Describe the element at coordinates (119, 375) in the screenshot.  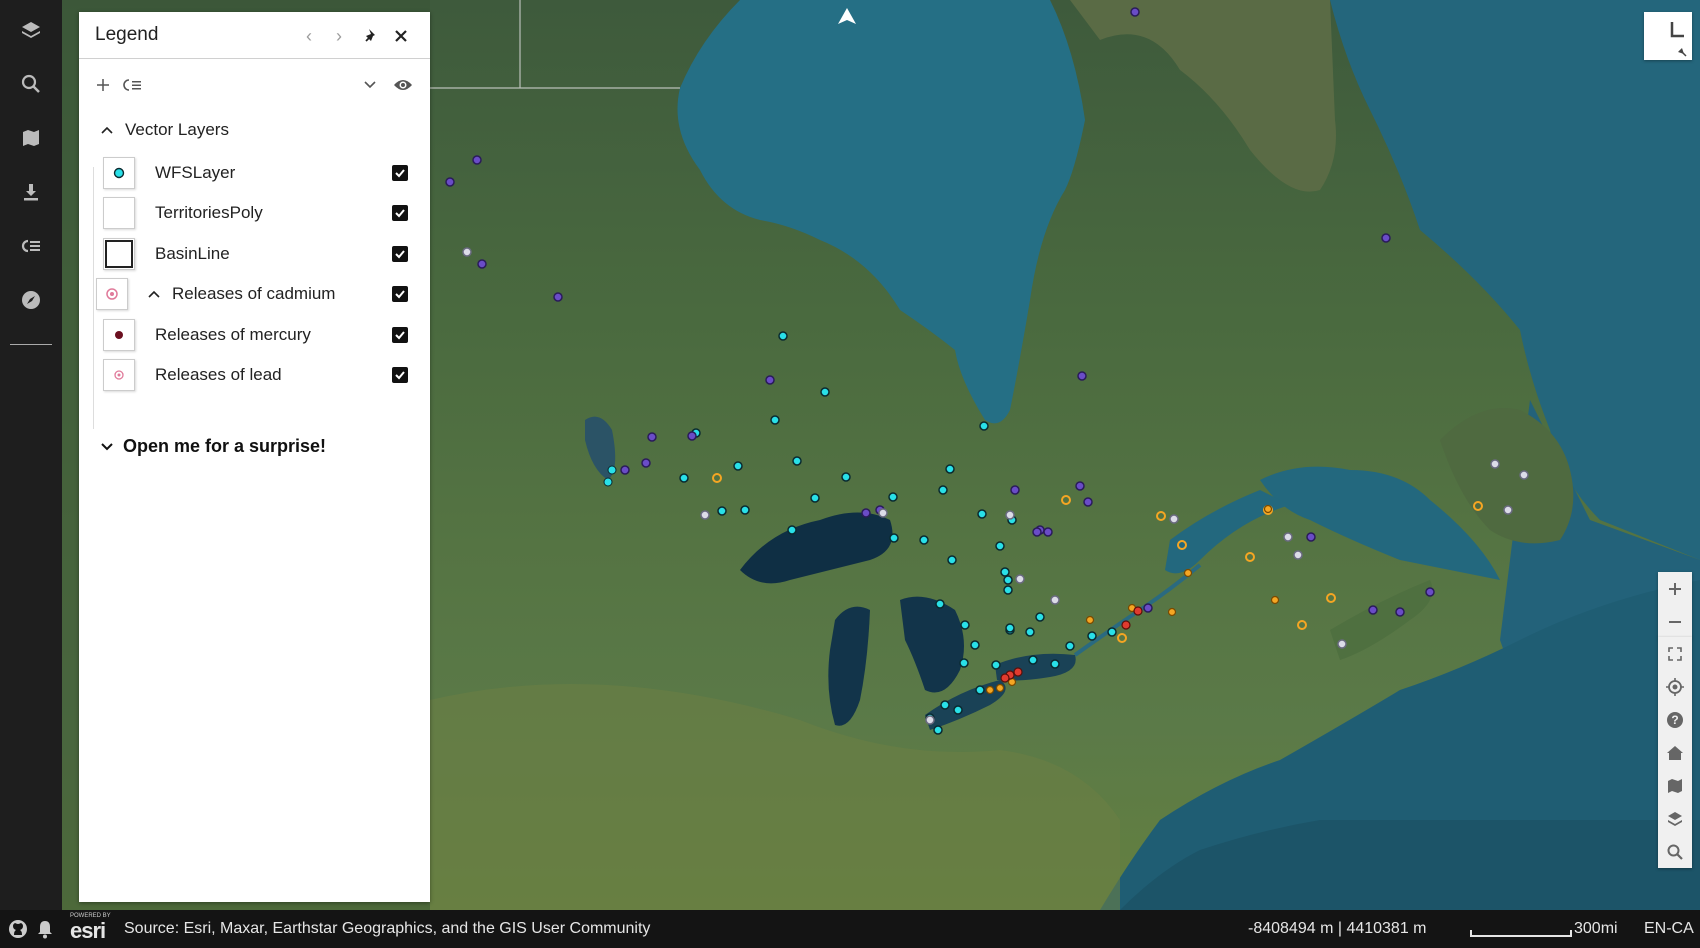
I see `lead-symbol-icon` at that location.